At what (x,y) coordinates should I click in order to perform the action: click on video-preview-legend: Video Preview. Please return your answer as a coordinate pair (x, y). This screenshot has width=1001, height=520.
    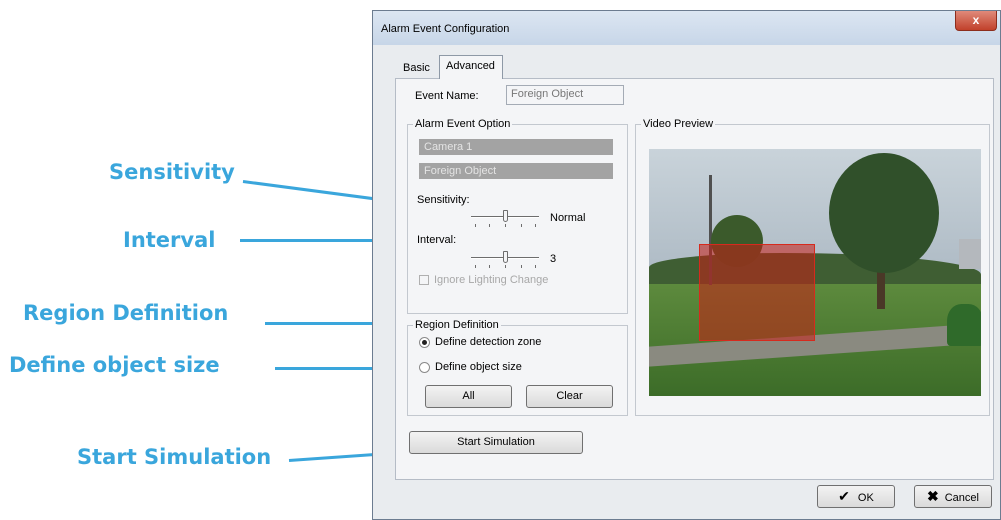
    Looking at the image, I should click on (678, 124).